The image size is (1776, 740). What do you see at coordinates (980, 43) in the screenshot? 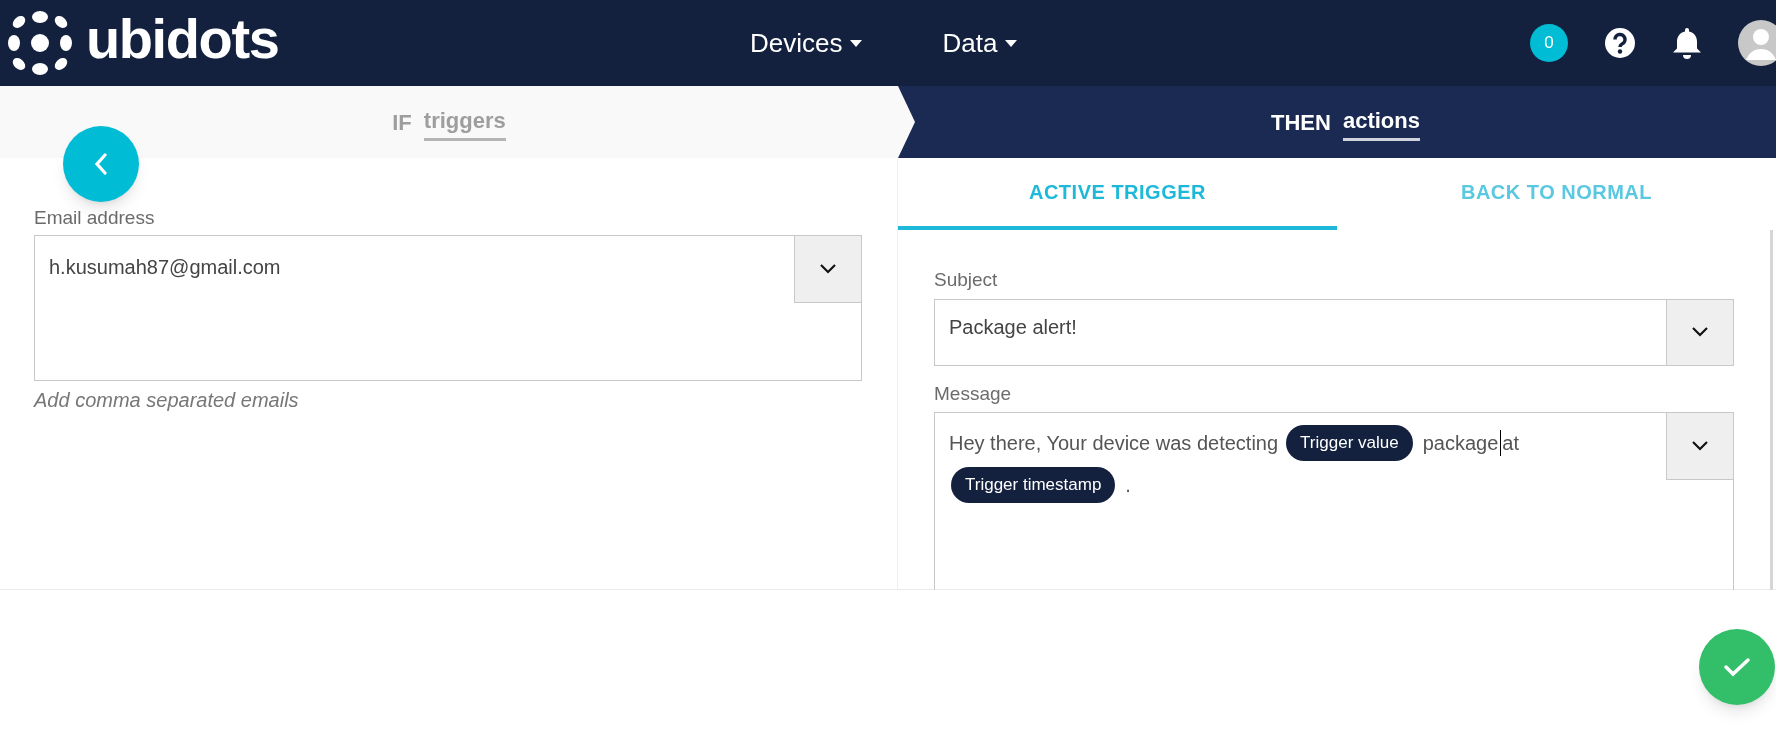
I see `nav-menu: Data` at bounding box center [980, 43].